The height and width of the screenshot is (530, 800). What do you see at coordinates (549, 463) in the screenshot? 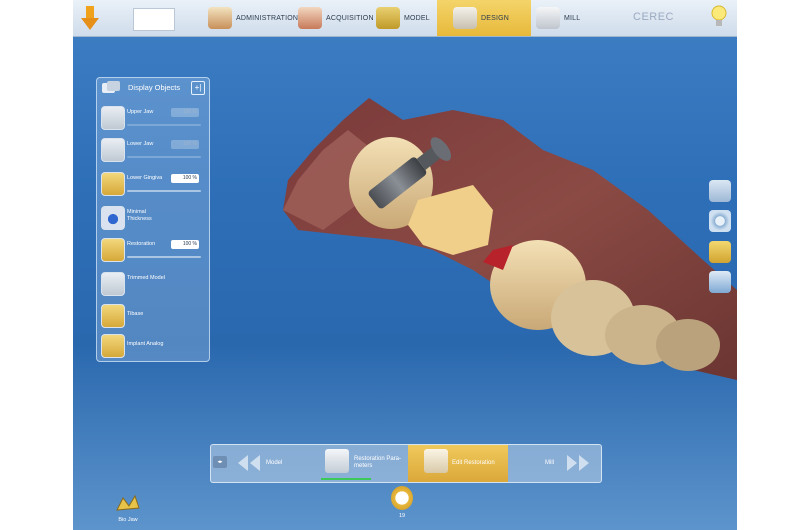
I see `wizard-step-label: Mill` at bounding box center [549, 463].